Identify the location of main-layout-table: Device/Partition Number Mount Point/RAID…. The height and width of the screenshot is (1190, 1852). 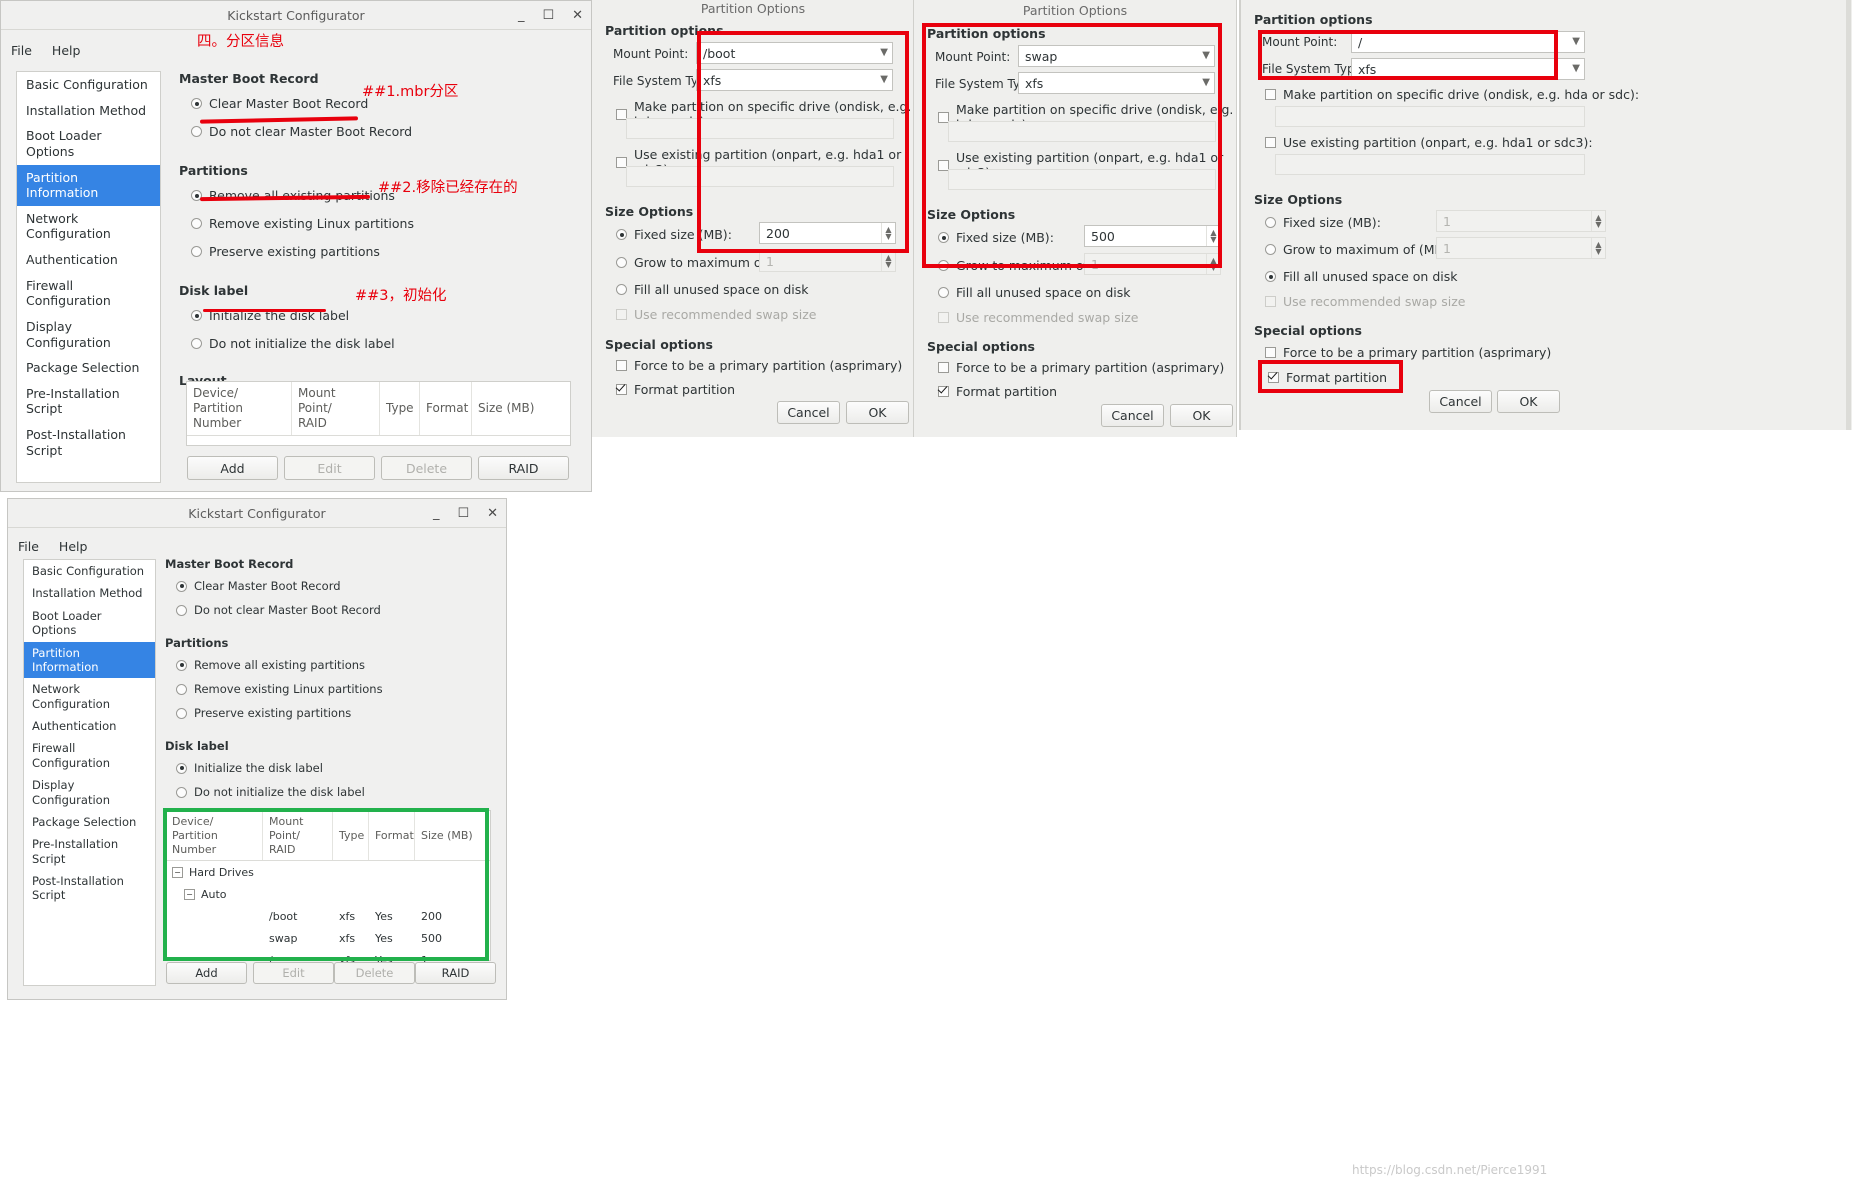
(378, 413).